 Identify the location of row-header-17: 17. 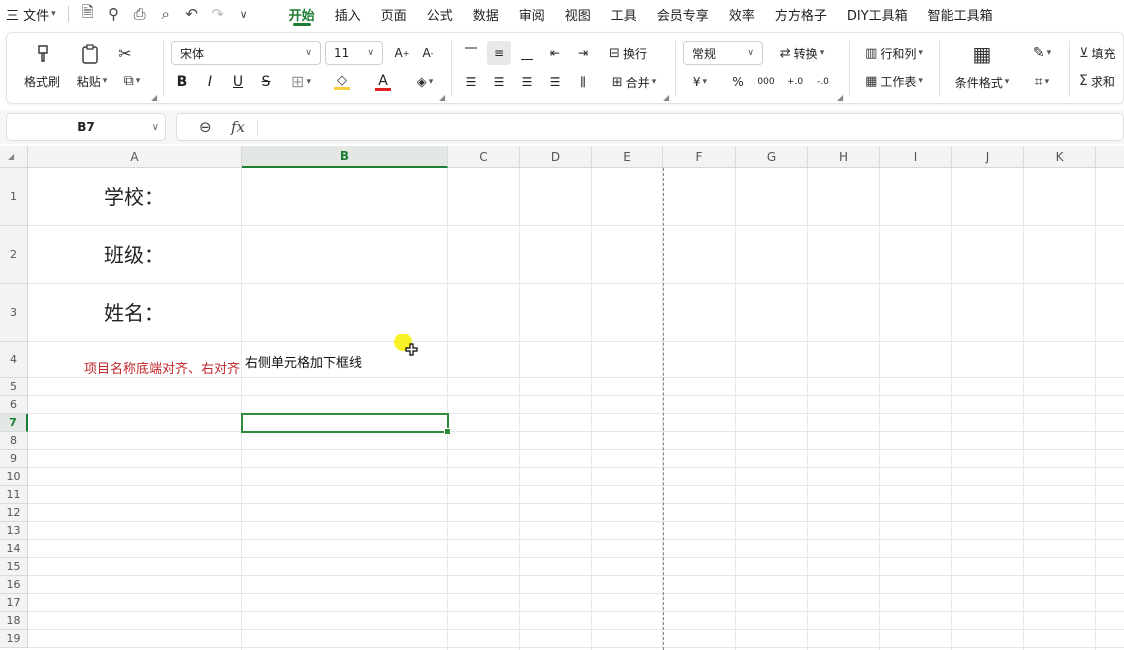
(14, 603).